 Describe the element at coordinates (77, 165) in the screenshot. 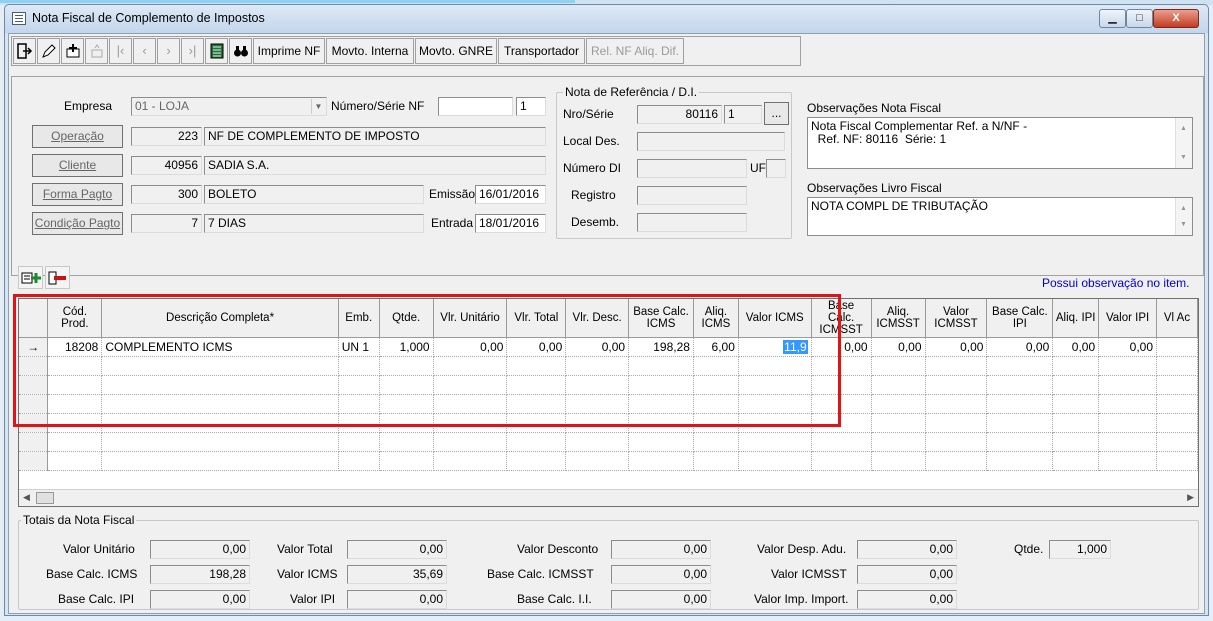

I see `cliente-button: Cliente` at that location.